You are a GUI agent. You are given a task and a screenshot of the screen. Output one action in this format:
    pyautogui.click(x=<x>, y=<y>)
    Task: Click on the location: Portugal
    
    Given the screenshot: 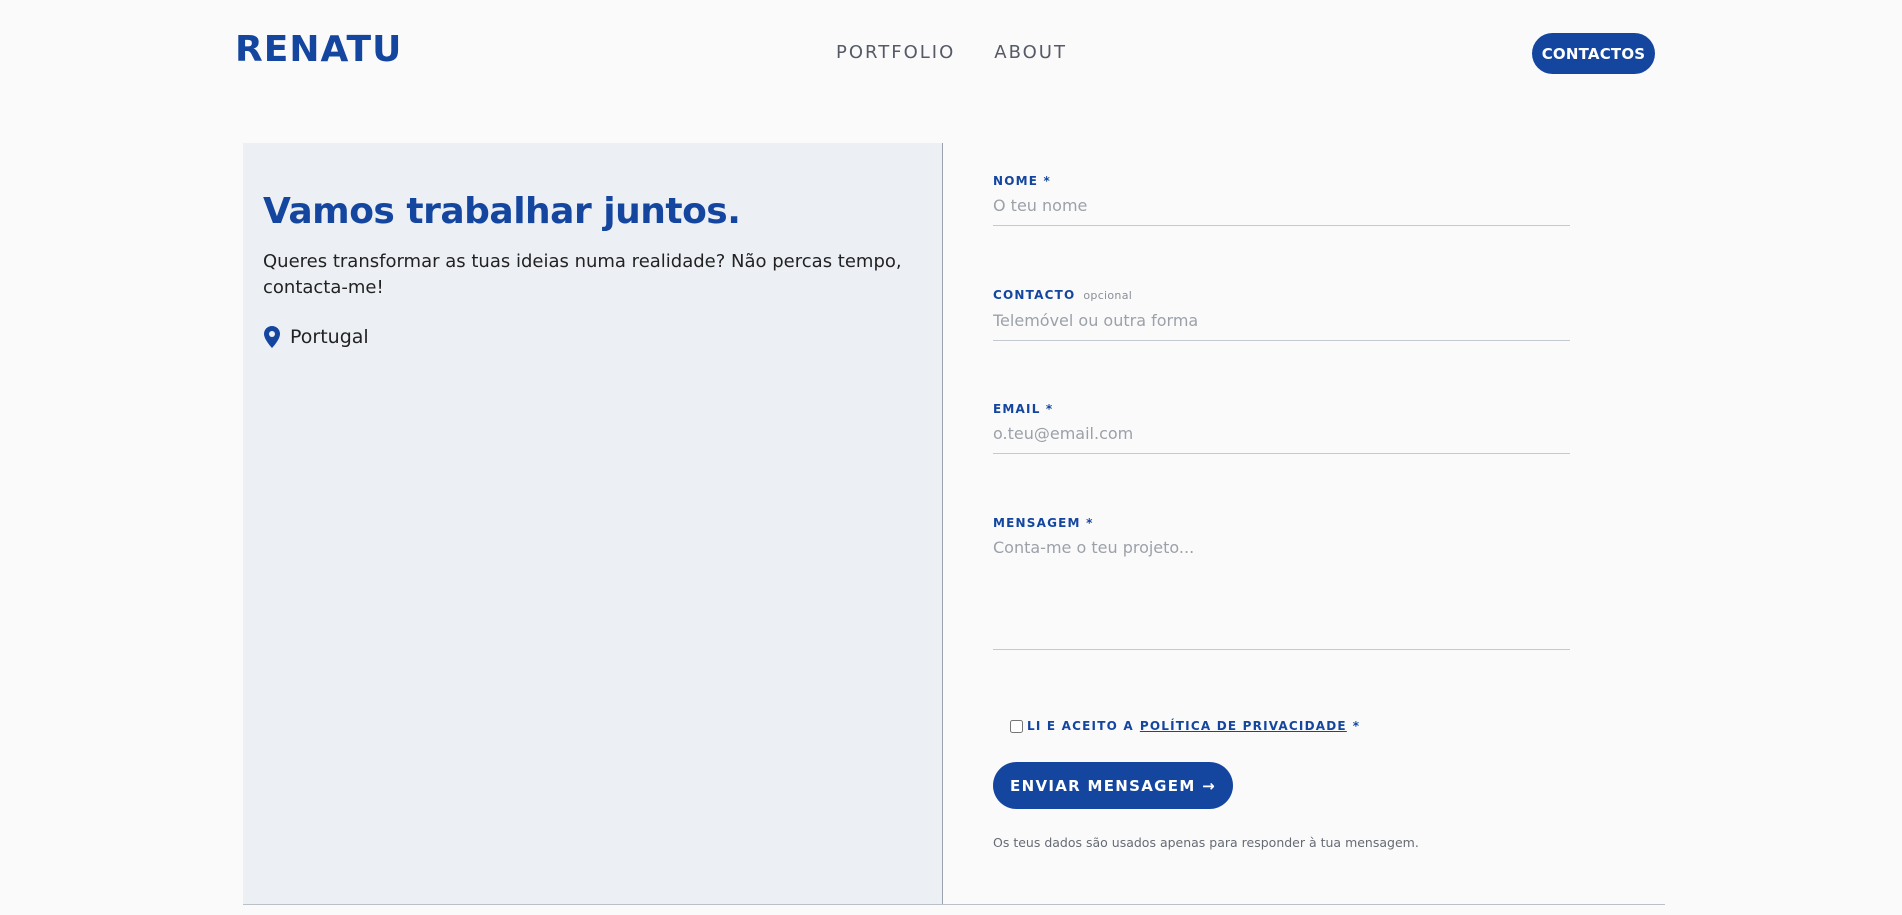 What is the action you would take?
    pyautogui.click(x=316, y=337)
    